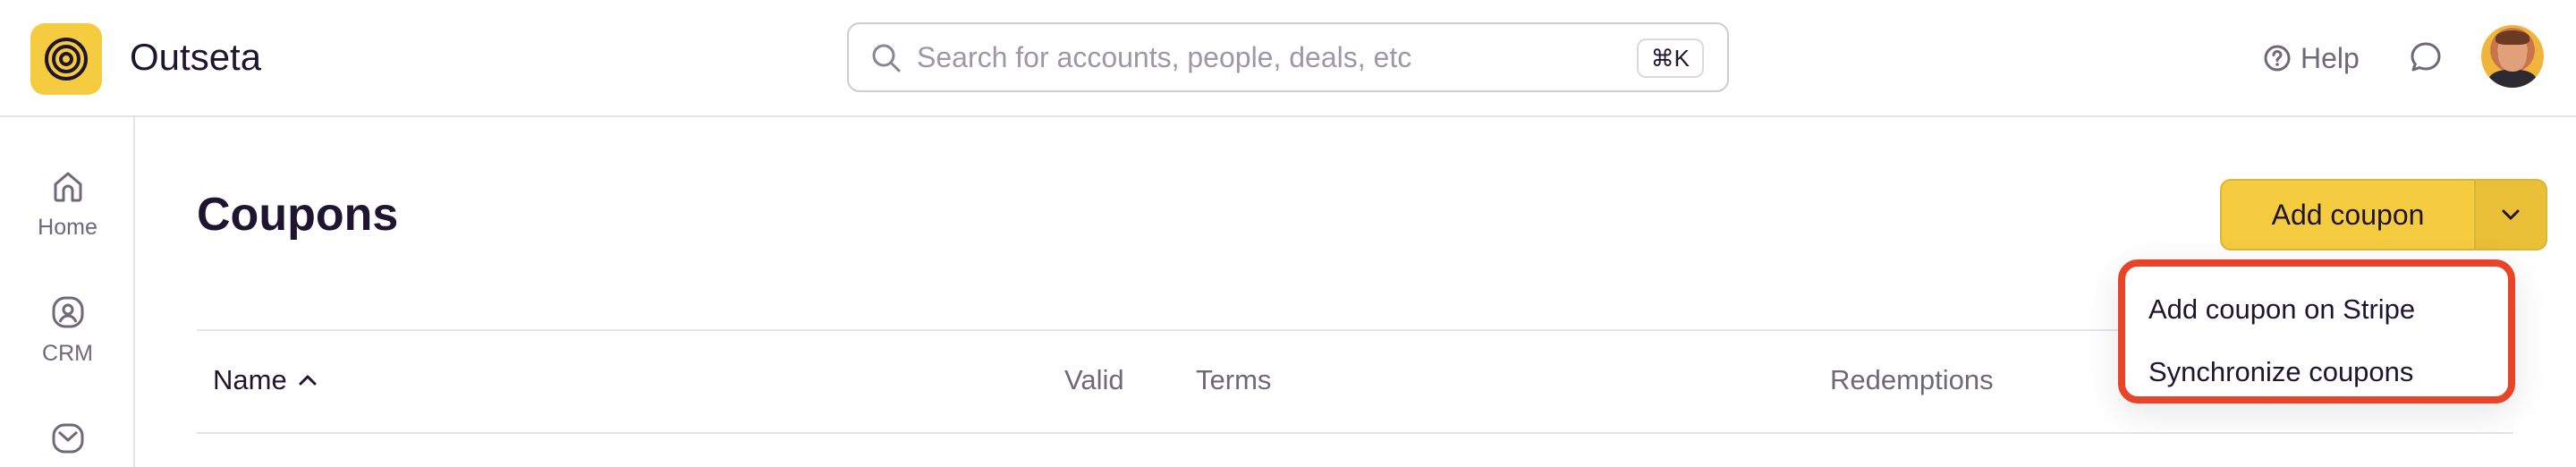  Describe the element at coordinates (2512, 56) in the screenshot. I see `user-avatar` at that location.